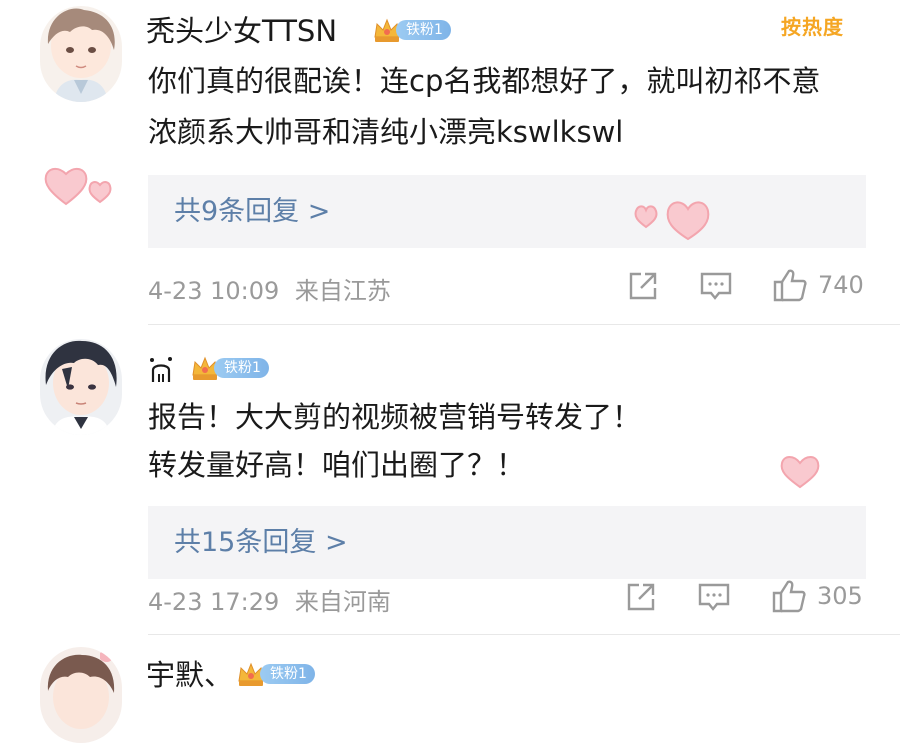  I want to click on replies-count-label: 共15条回复 >, so click(261, 542).